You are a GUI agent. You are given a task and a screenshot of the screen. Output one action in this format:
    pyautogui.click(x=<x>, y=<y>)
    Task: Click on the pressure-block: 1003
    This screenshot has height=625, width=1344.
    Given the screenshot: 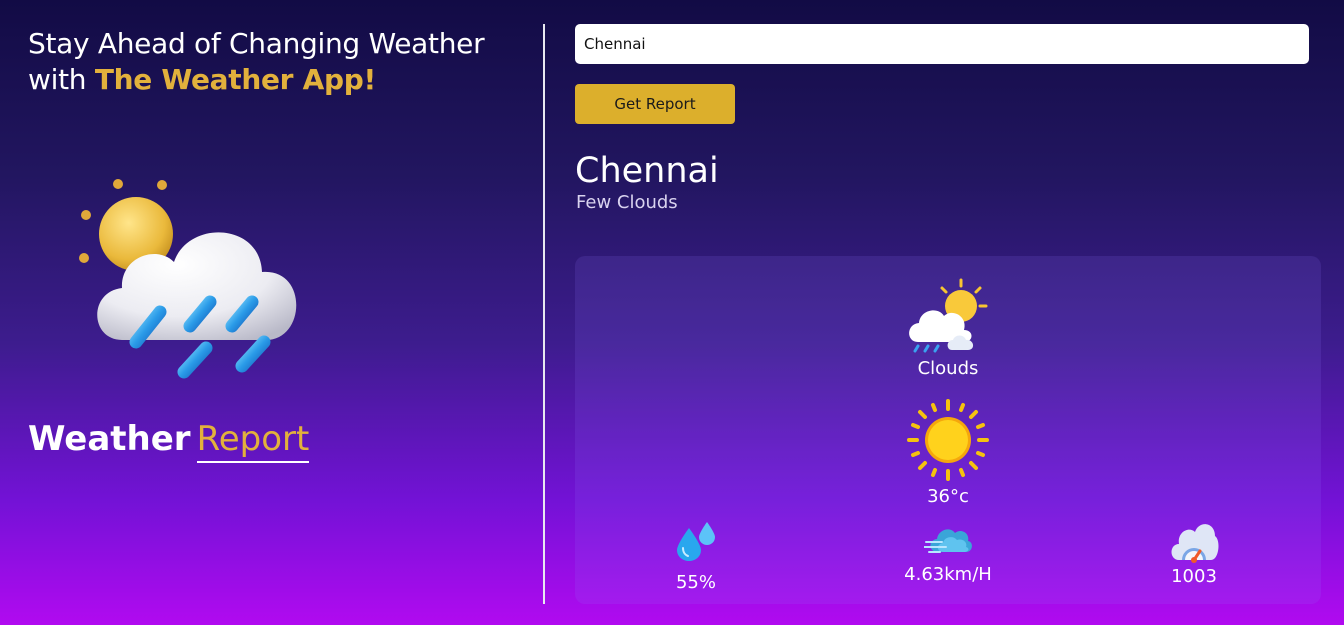 What is the action you would take?
    pyautogui.click(x=1194, y=551)
    